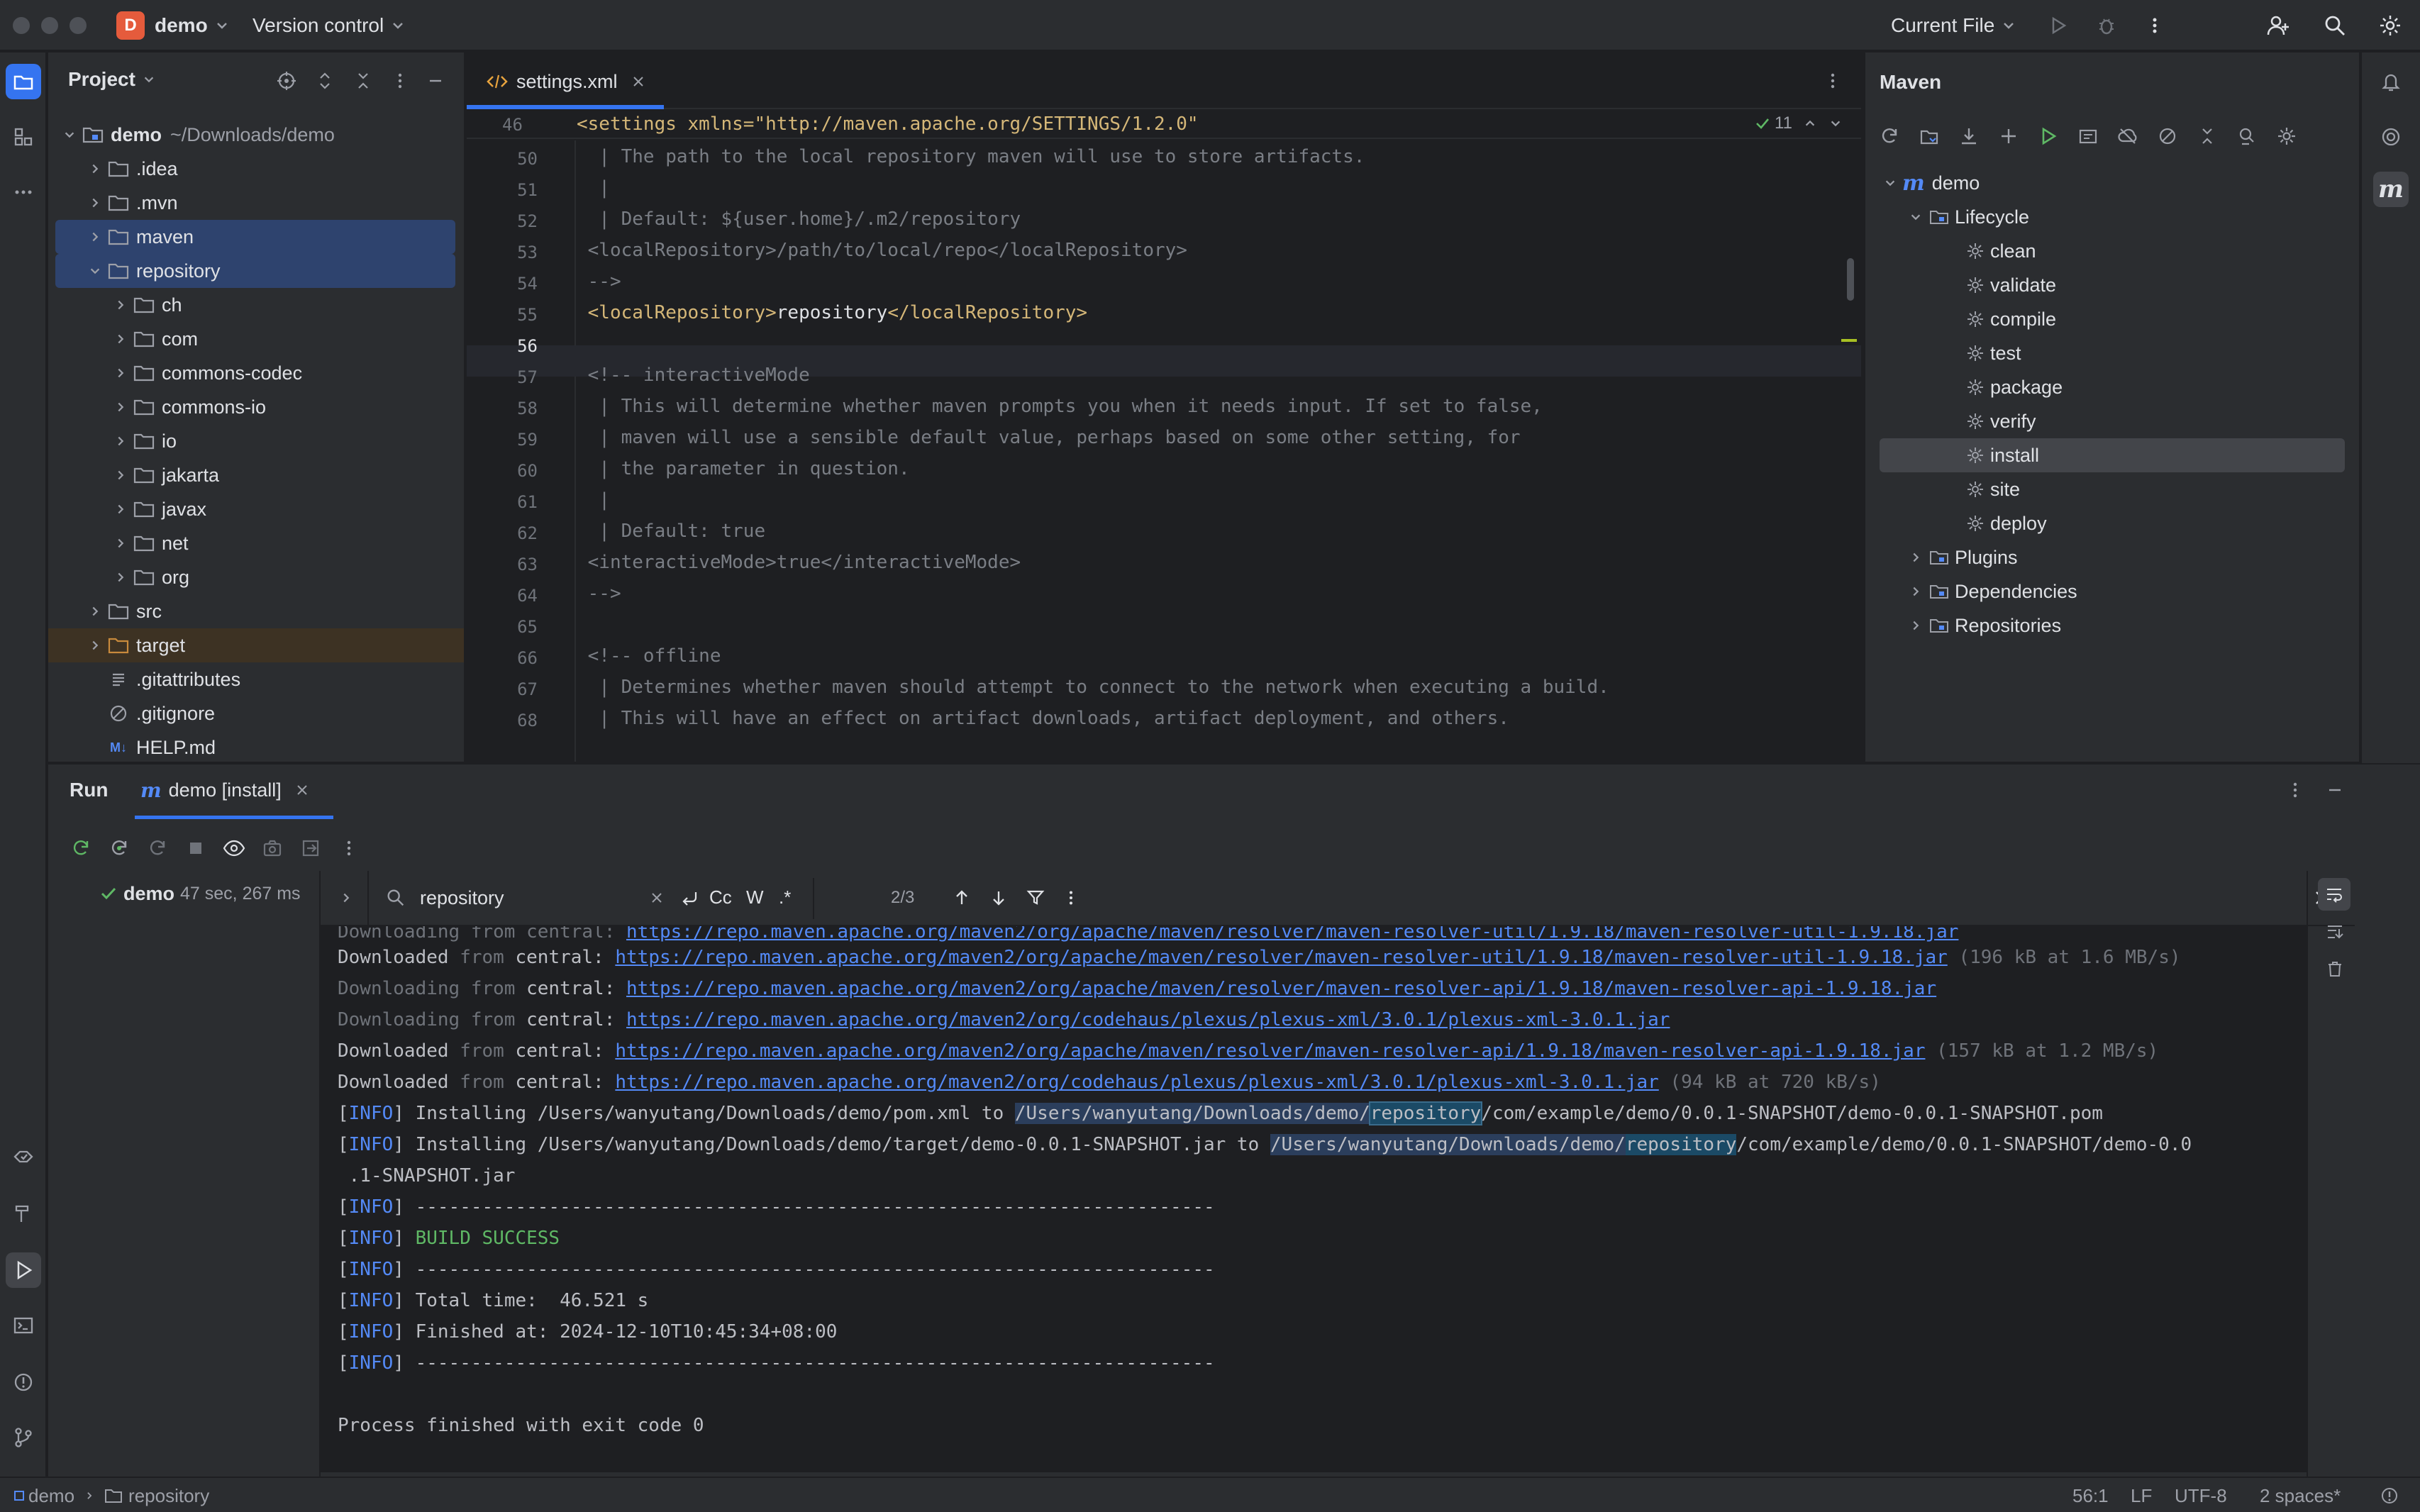 This screenshot has width=2420, height=1512. Describe the element at coordinates (2112, 591) in the screenshot. I see `maven-group: Dependencies` at that location.